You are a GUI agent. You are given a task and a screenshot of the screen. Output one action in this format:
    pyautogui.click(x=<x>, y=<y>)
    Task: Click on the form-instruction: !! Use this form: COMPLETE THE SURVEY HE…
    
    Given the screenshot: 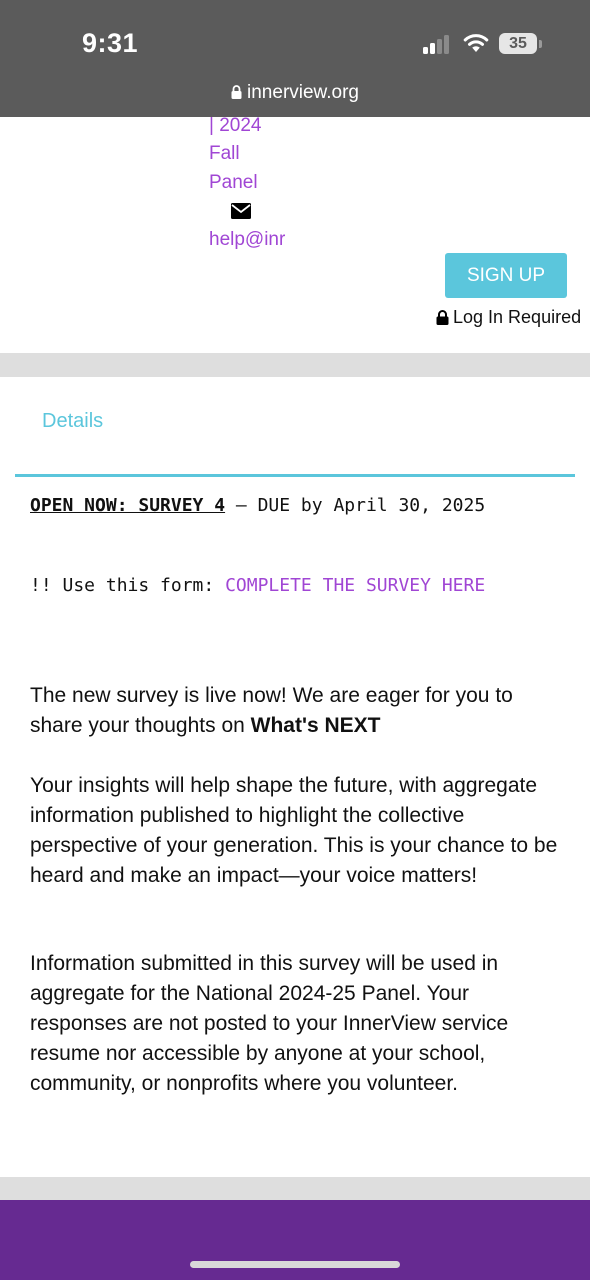 What is the action you would take?
    pyautogui.click(x=257, y=585)
    